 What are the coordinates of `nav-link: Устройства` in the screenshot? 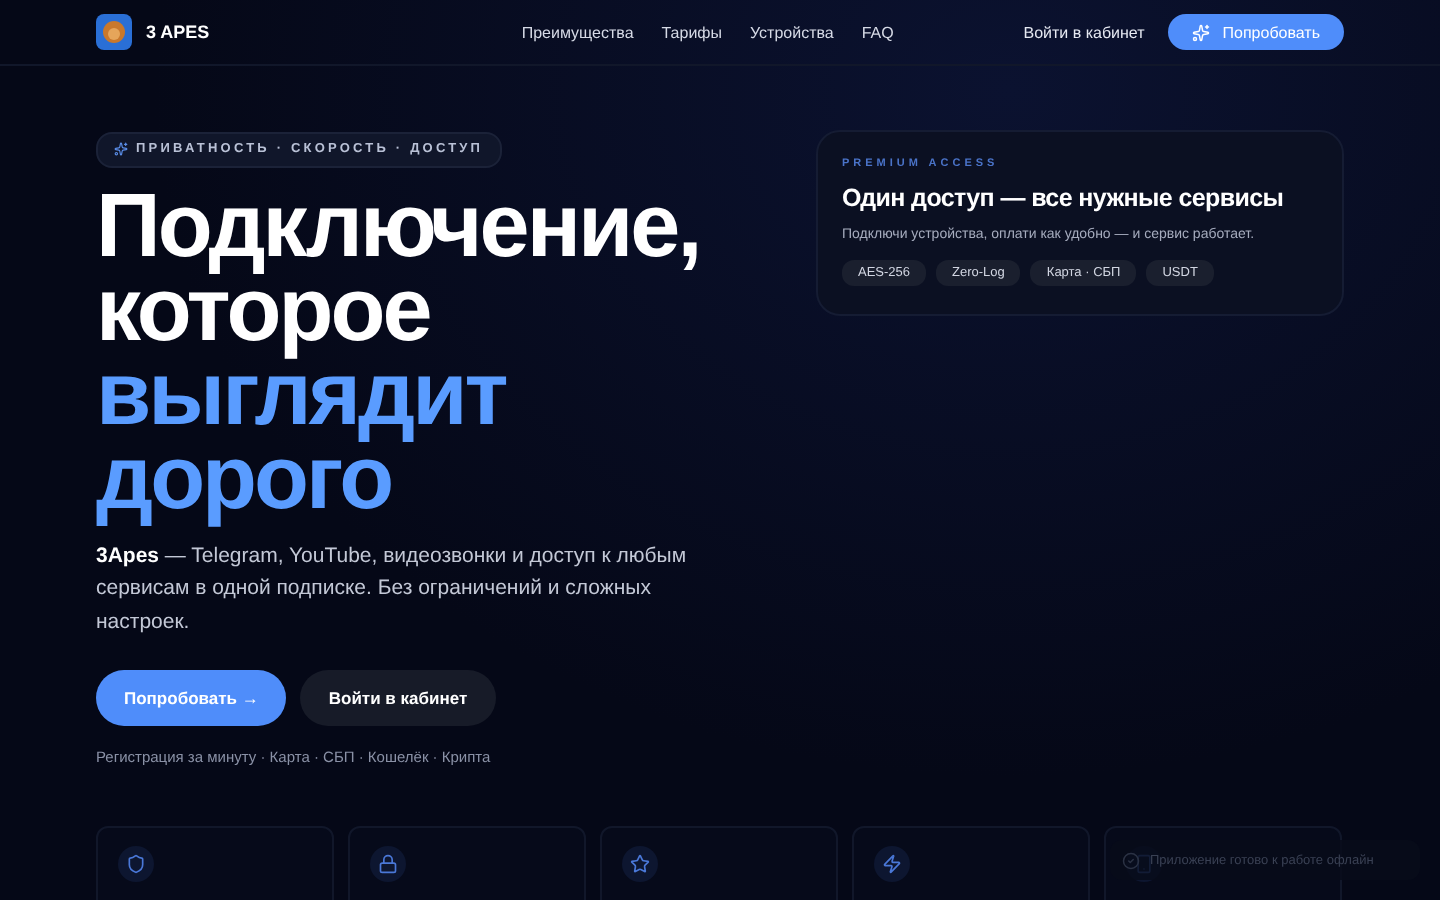 It's located at (792, 32).